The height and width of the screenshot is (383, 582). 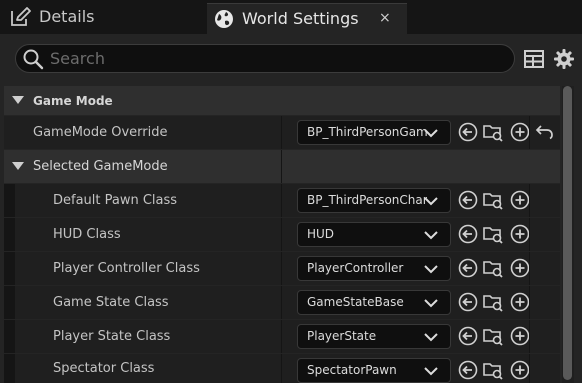 What do you see at coordinates (100, 166) in the screenshot?
I see `category-selected-gamemode-label: Selected GameMode` at bounding box center [100, 166].